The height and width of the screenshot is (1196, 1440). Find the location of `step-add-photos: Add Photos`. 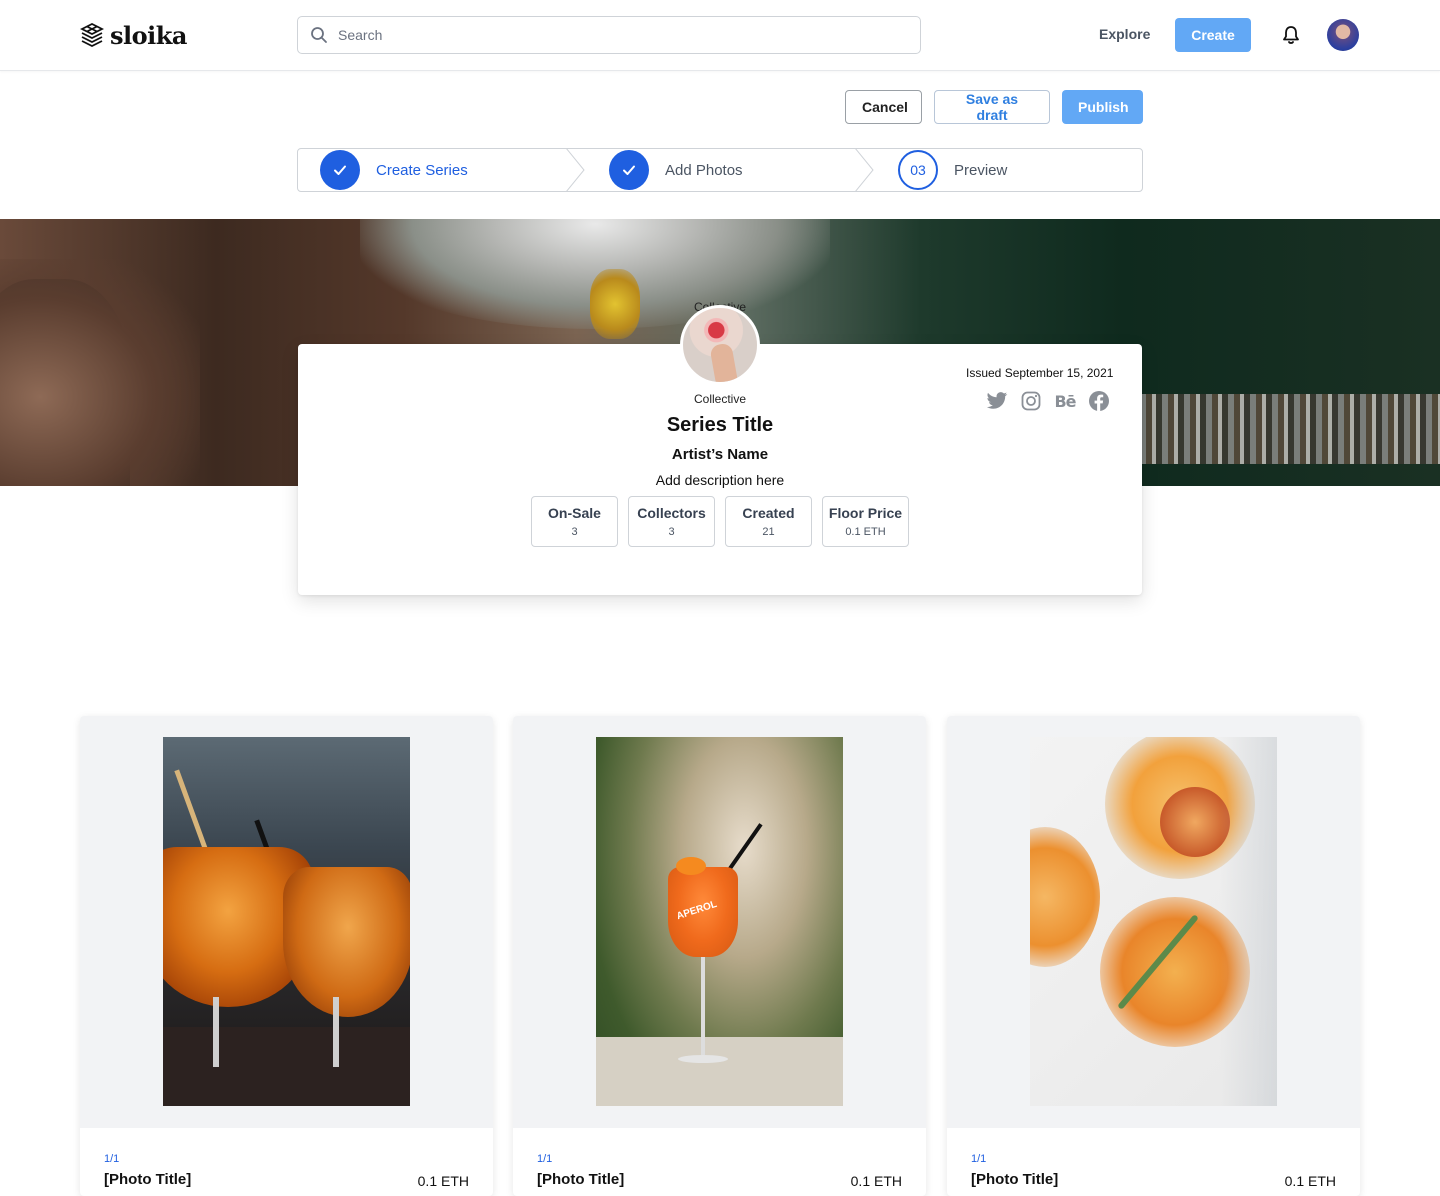

step-add-photos: Add Photos is located at coordinates (676, 170).